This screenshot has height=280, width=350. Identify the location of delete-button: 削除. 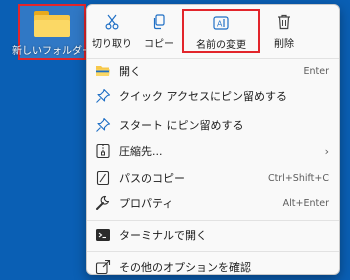
(284, 33).